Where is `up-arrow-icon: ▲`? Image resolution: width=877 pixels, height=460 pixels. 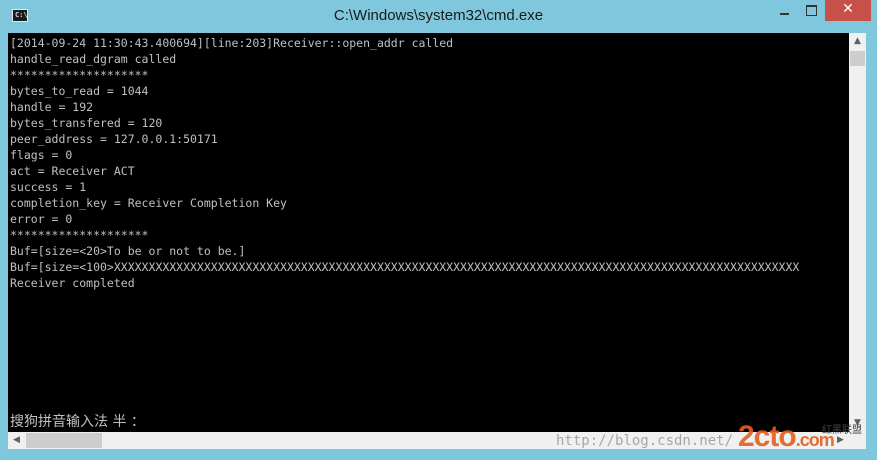
up-arrow-icon: ▲ is located at coordinates (857, 41).